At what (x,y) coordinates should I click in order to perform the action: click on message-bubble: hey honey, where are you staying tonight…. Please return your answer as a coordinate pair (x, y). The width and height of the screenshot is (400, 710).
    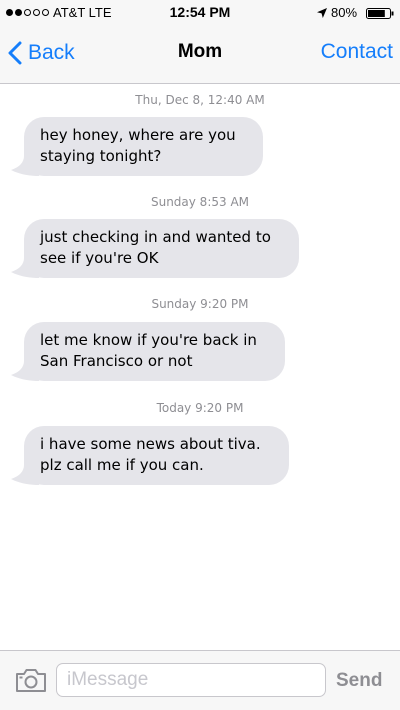
    Looking at the image, I should click on (137, 146).